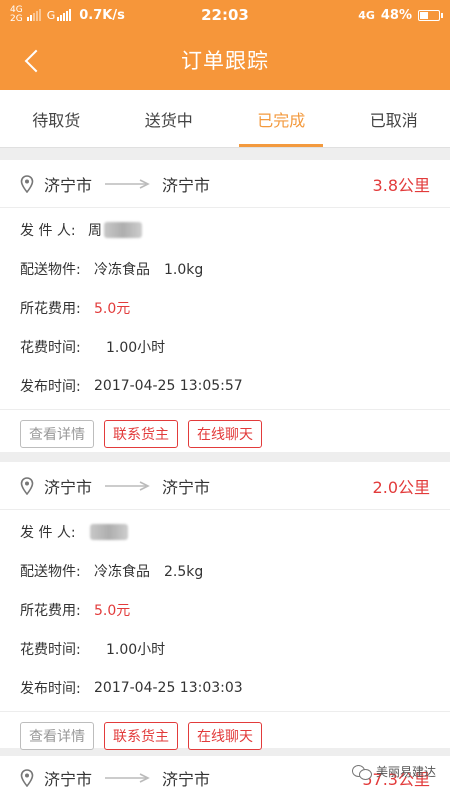 This screenshot has width=450, height=800. I want to click on cargo-value: 冷冻食品 1.0kg, so click(149, 269).